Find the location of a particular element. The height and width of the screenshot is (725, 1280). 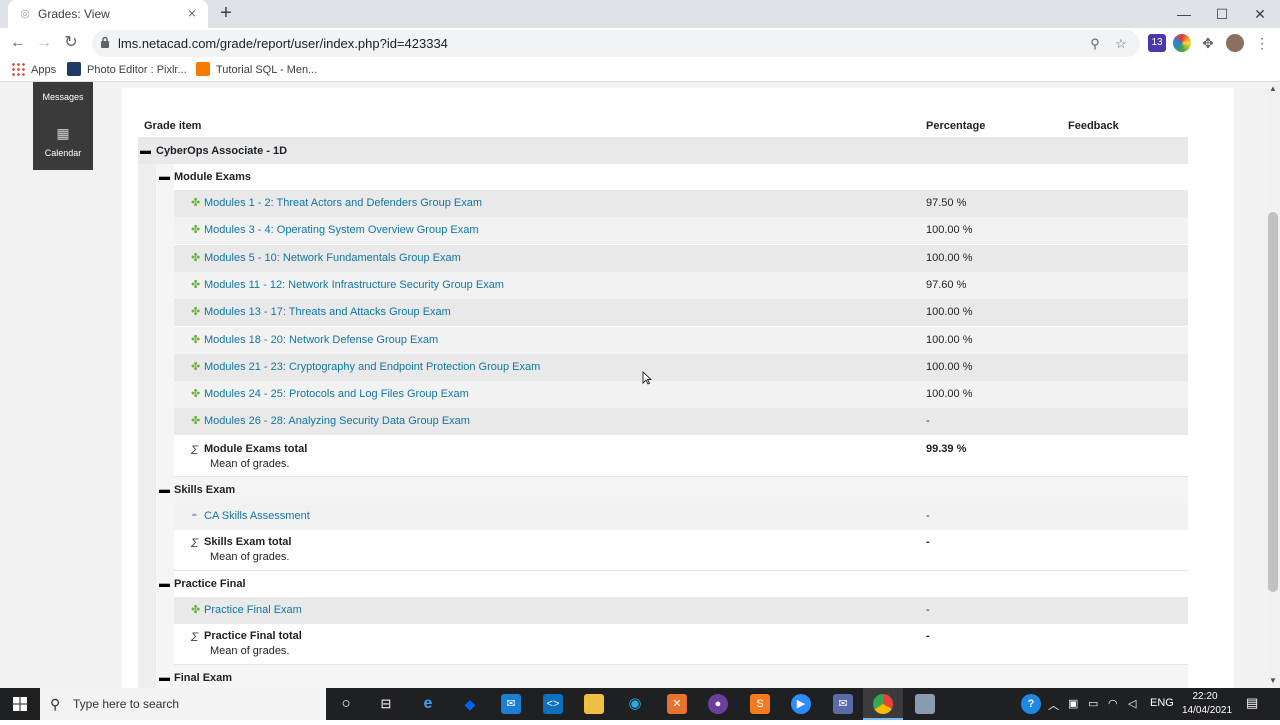

puzzle-extensions-icon: ✥ is located at coordinates (1208, 43).